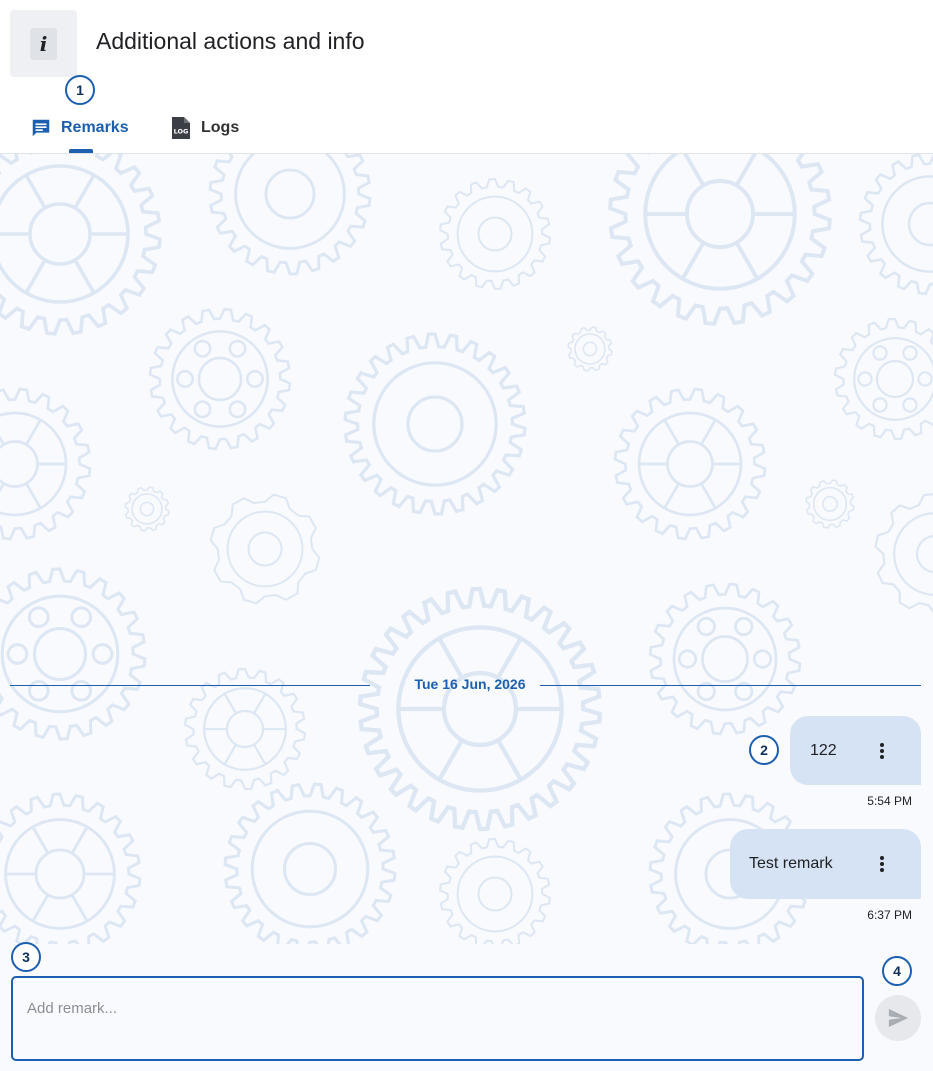  I want to click on tab-logs-label: Logs, so click(220, 127).